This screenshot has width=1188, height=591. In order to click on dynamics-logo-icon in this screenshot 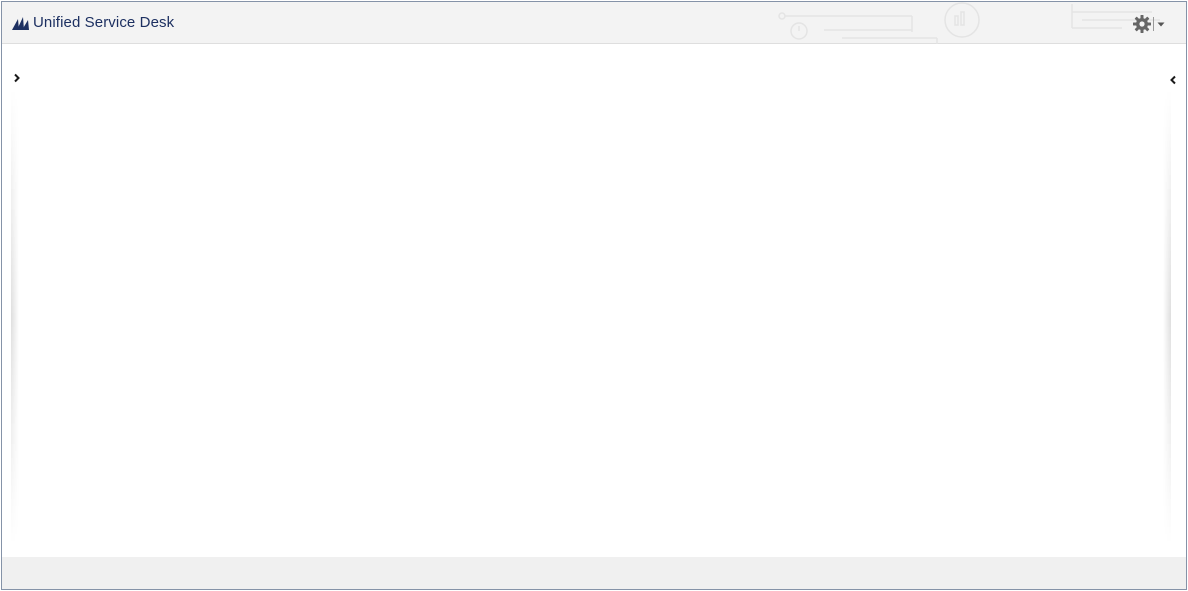, I will do `click(20, 23)`.